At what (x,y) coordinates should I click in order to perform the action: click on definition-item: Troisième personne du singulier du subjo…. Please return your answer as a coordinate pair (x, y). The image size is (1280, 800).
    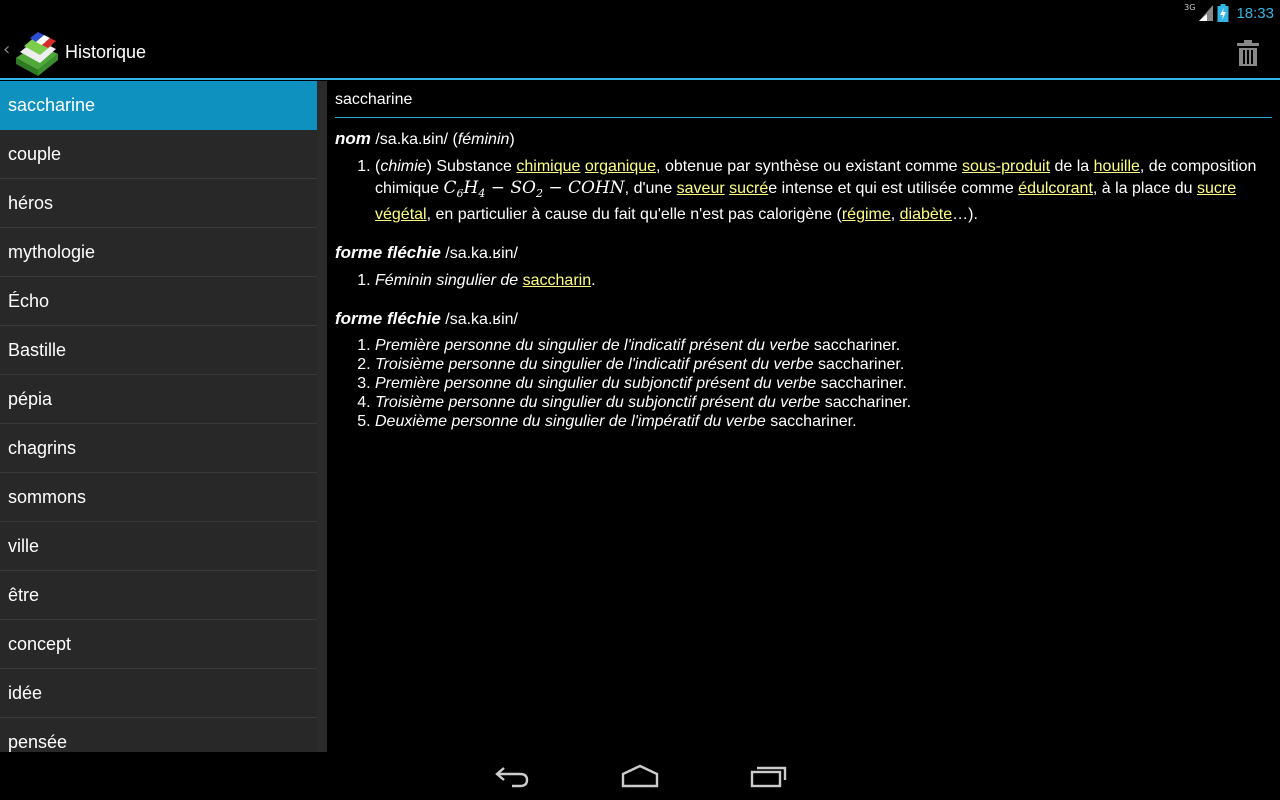
    Looking at the image, I should click on (823, 402).